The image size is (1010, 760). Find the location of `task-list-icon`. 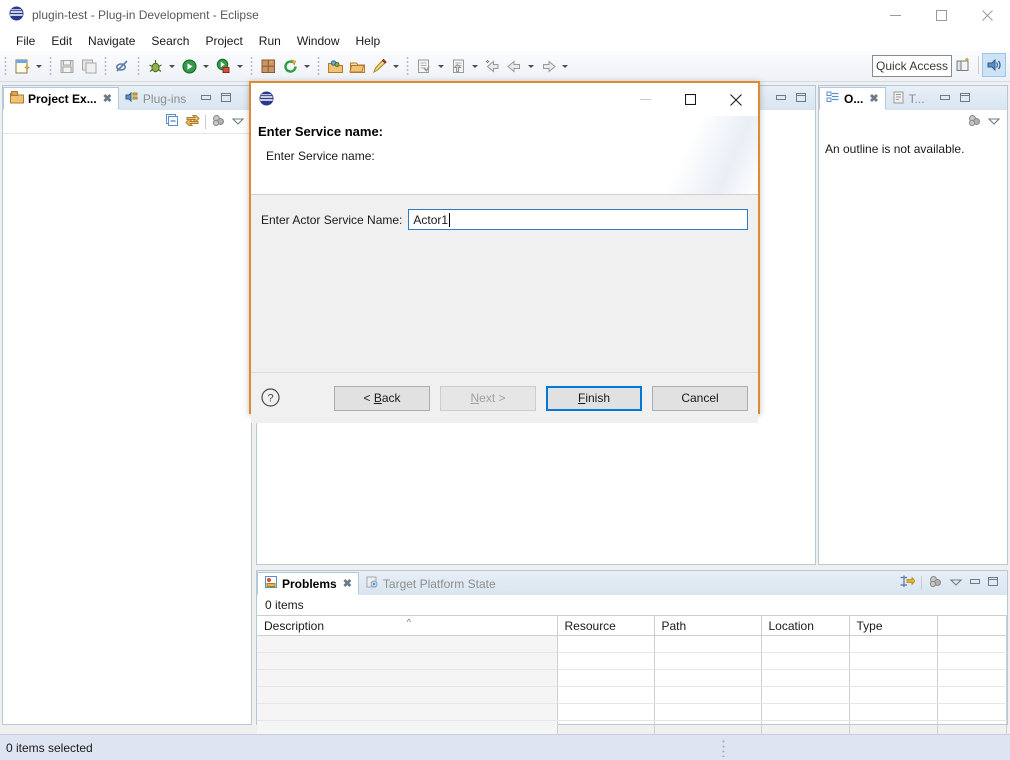

task-list-icon is located at coordinates (898, 99).